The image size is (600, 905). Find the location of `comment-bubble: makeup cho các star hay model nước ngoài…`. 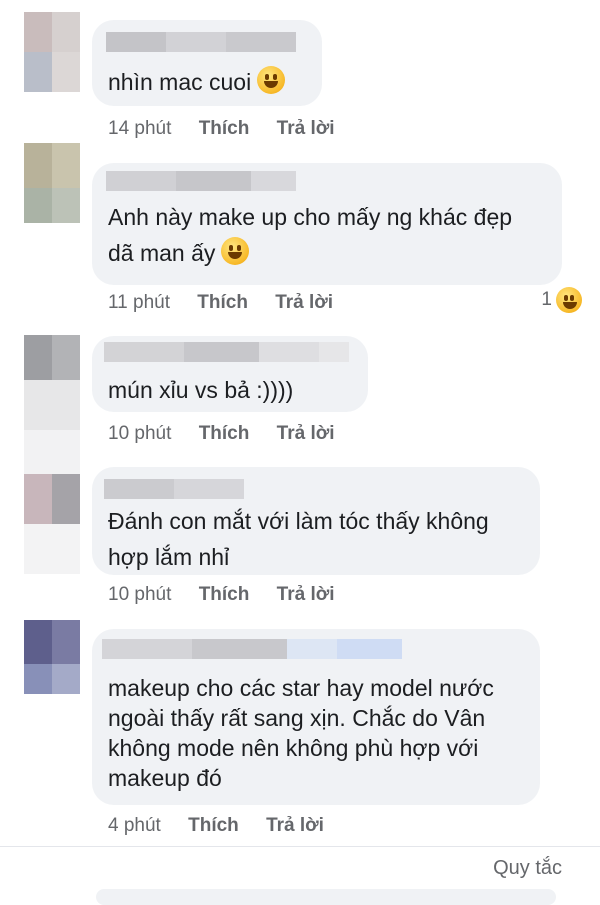

comment-bubble: makeup cho các star hay model nước ngoài… is located at coordinates (316, 717).